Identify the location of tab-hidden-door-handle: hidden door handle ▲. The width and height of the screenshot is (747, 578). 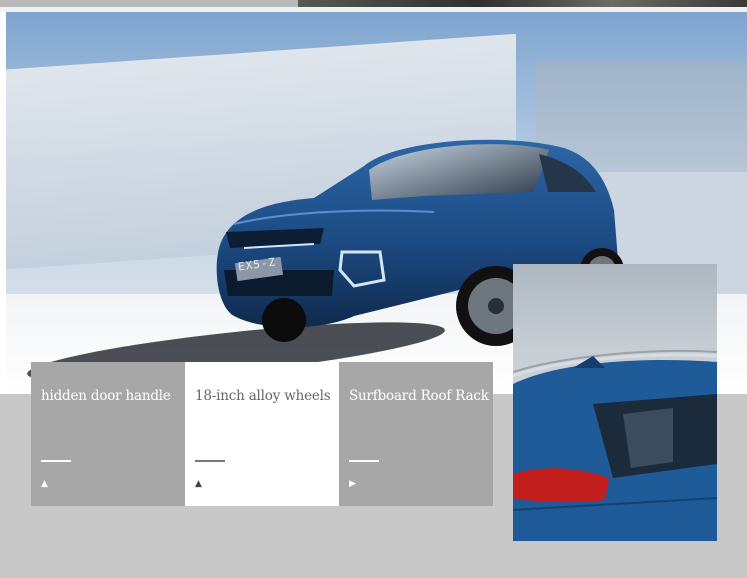
(108, 434).